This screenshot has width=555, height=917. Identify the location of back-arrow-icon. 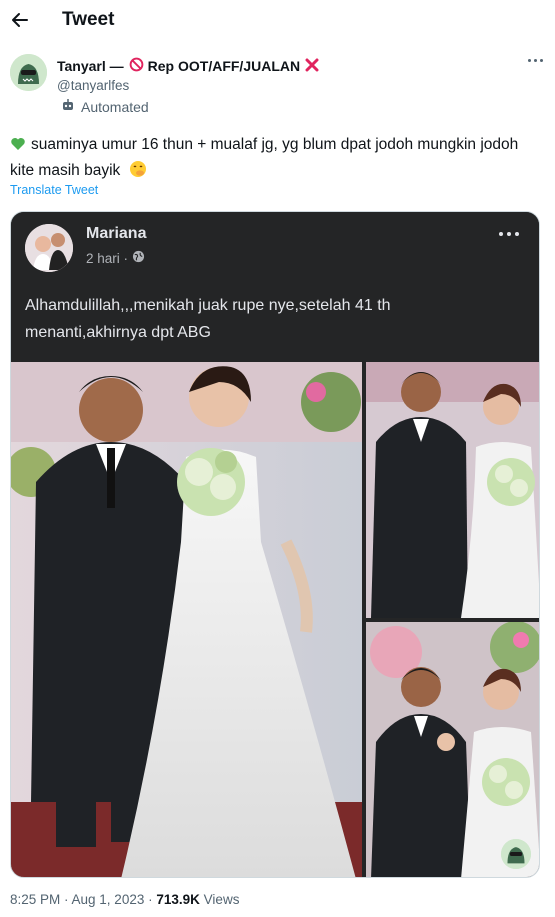
(20, 20).